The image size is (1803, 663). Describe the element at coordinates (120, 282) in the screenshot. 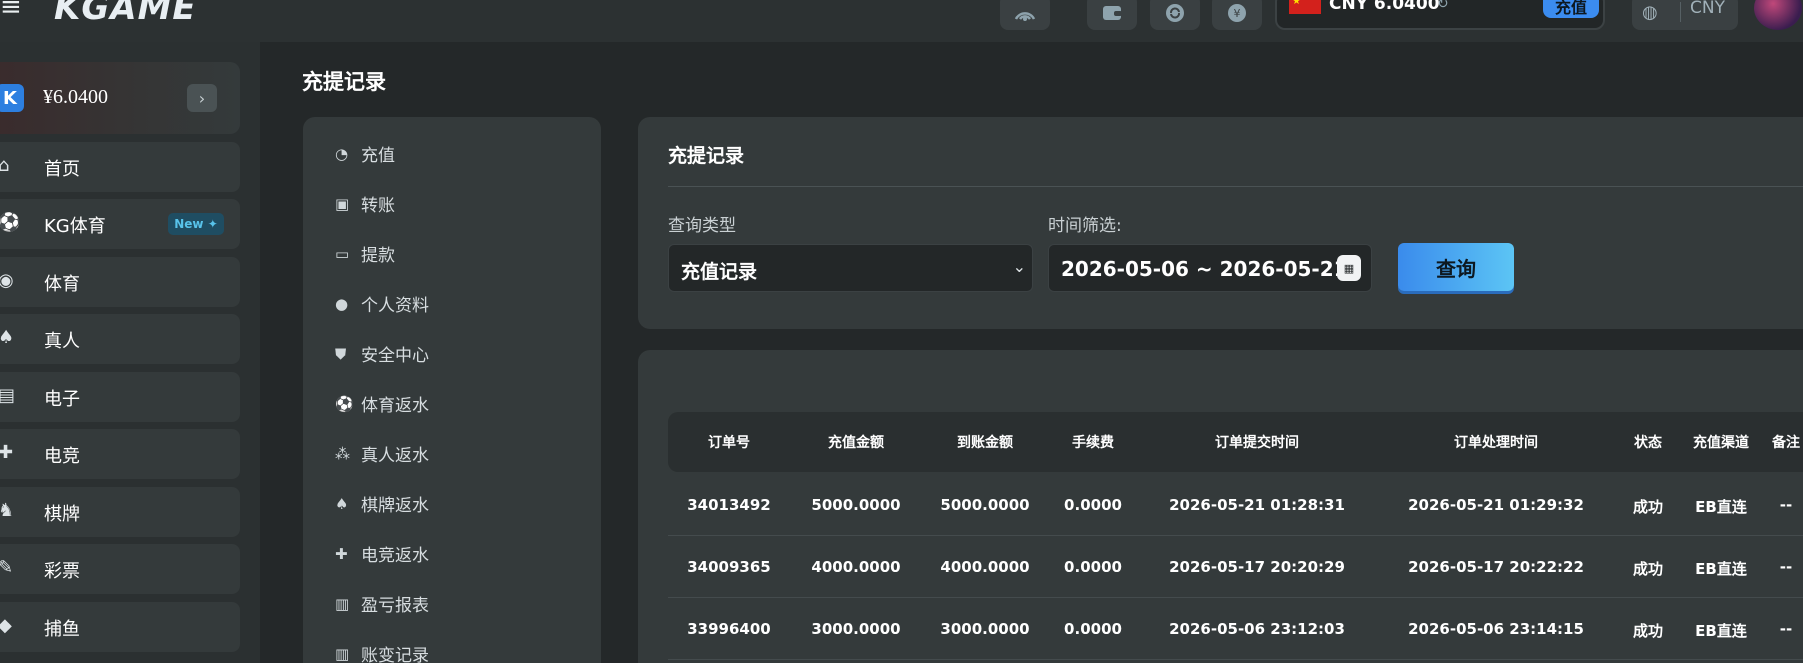

I see `sidebar-item-sports: ◉ 体育` at that location.